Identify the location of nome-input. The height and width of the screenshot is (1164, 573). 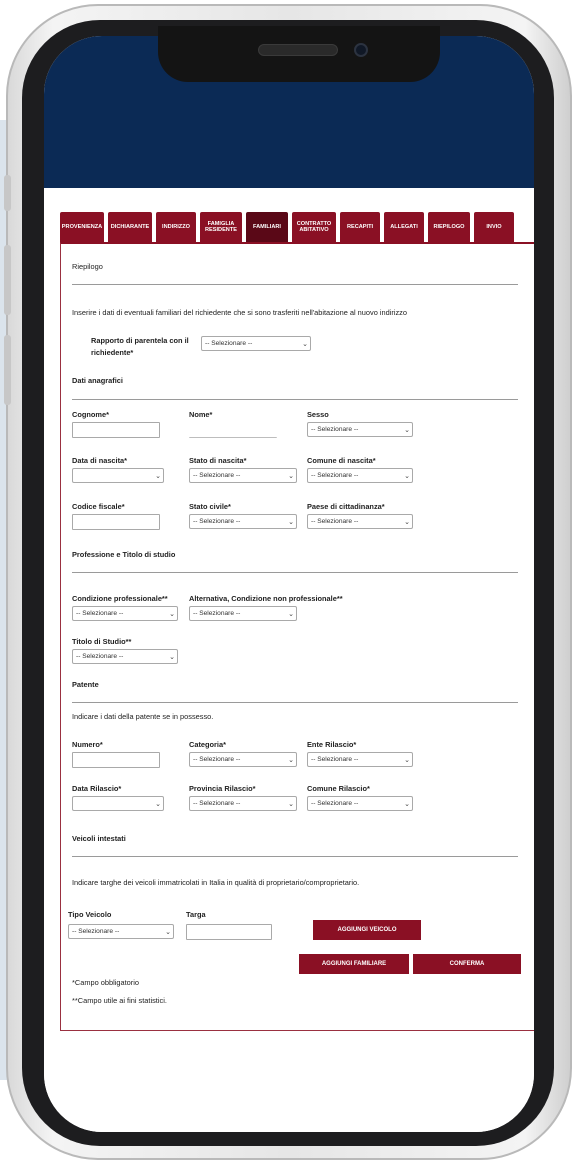
(233, 430).